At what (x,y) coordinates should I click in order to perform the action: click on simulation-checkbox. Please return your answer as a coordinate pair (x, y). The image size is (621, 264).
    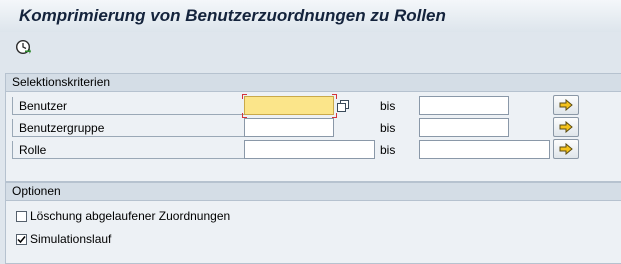
    Looking at the image, I should click on (21, 239).